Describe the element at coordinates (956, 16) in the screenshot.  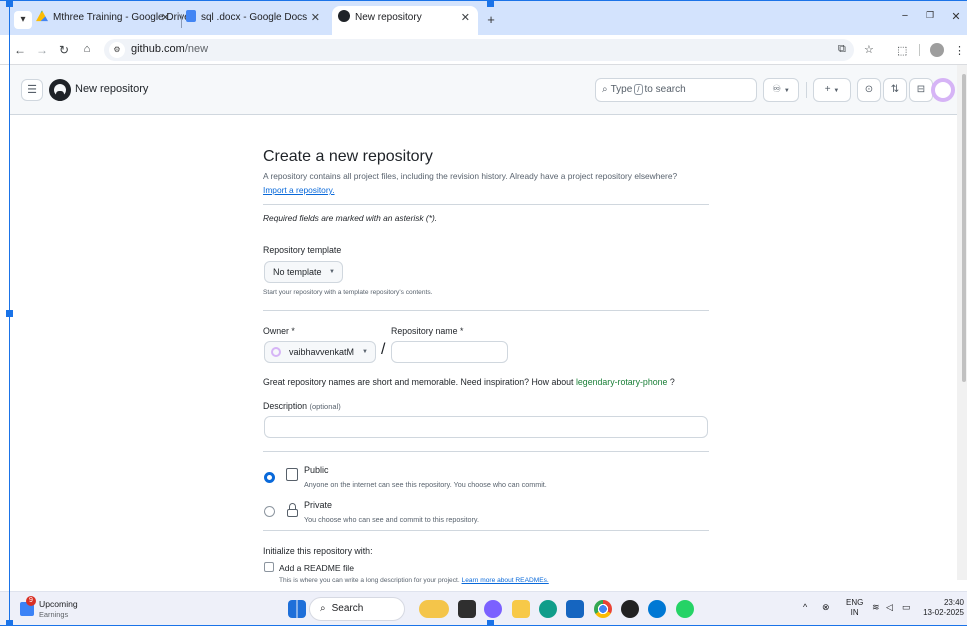
I see `window-close-icon: ✕` at that location.